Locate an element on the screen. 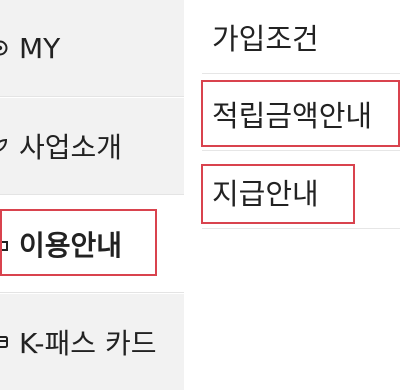 The width and height of the screenshot is (400, 390). nav-item-label: K-패스 카드 is located at coordinates (88, 343).